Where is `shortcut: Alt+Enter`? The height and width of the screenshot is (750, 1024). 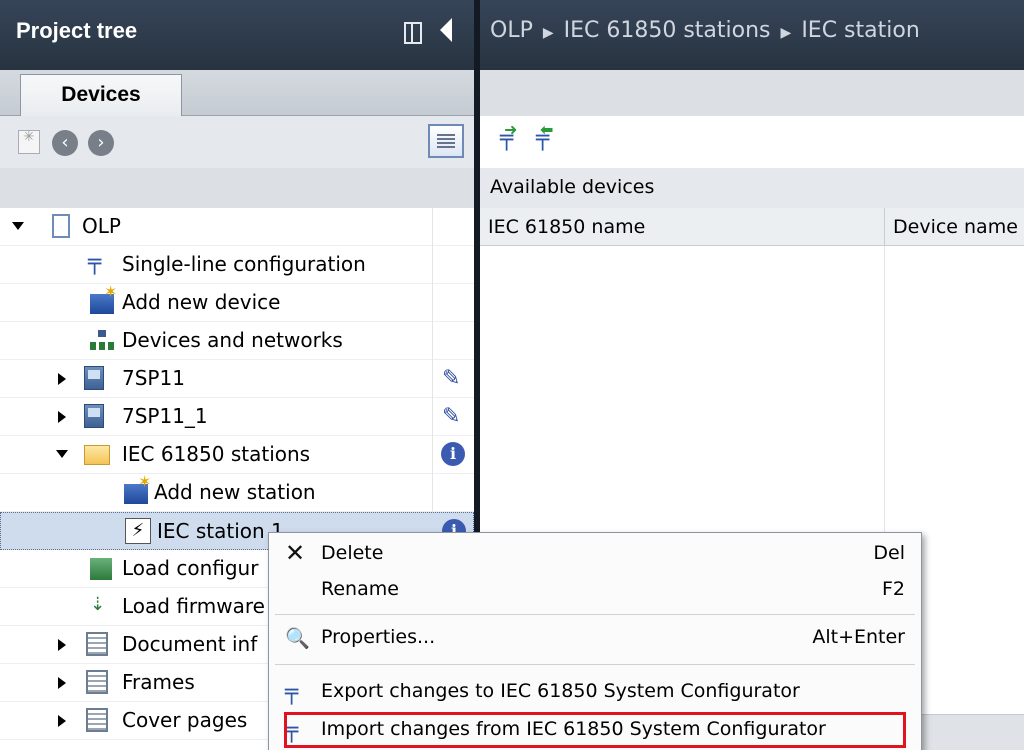
shortcut: Alt+Enter is located at coordinates (858, 637).